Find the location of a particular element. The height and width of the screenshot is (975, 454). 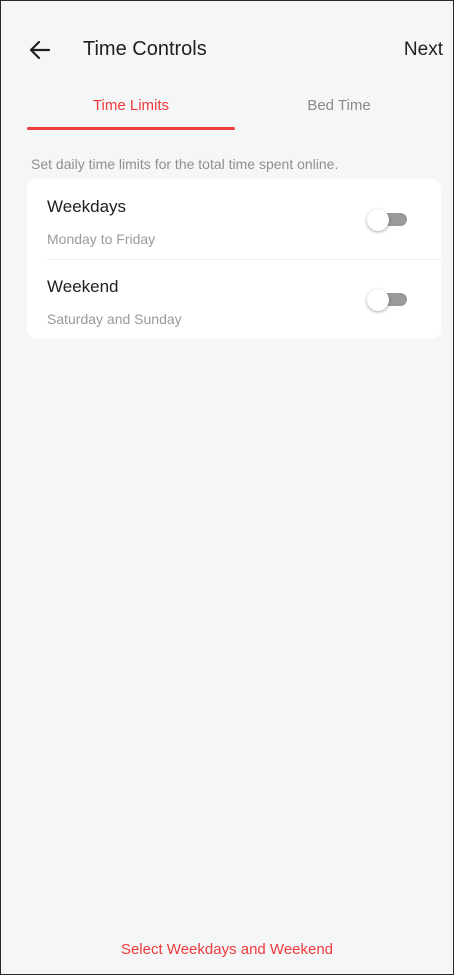

app-header: Time Controls Next is located at coordinates (227, 49).